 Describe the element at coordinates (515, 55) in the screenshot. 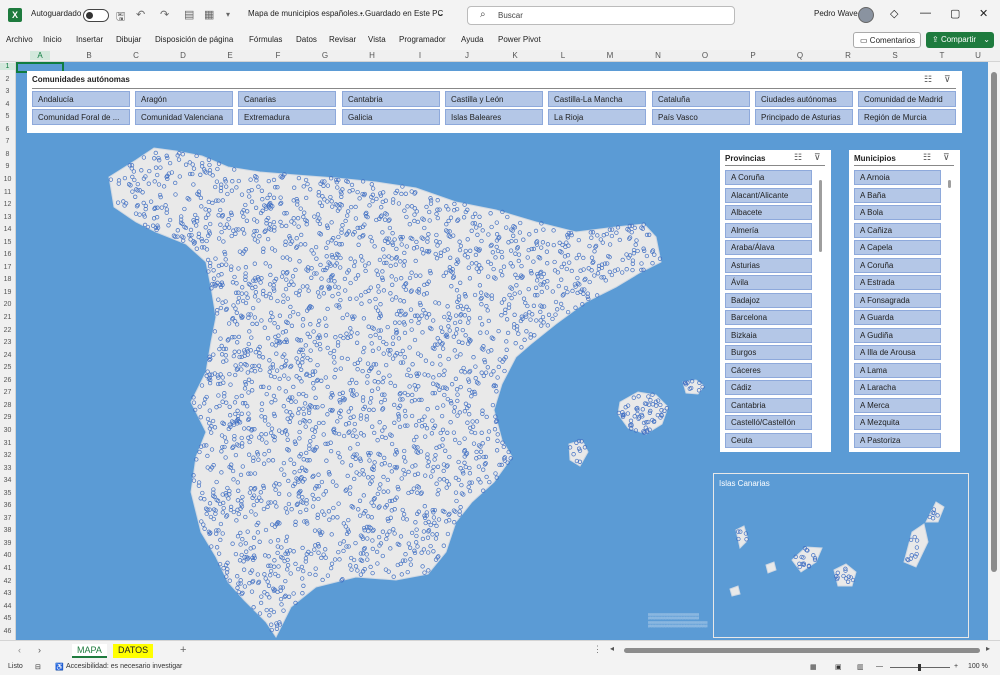

I see `column-header: K` at that location.